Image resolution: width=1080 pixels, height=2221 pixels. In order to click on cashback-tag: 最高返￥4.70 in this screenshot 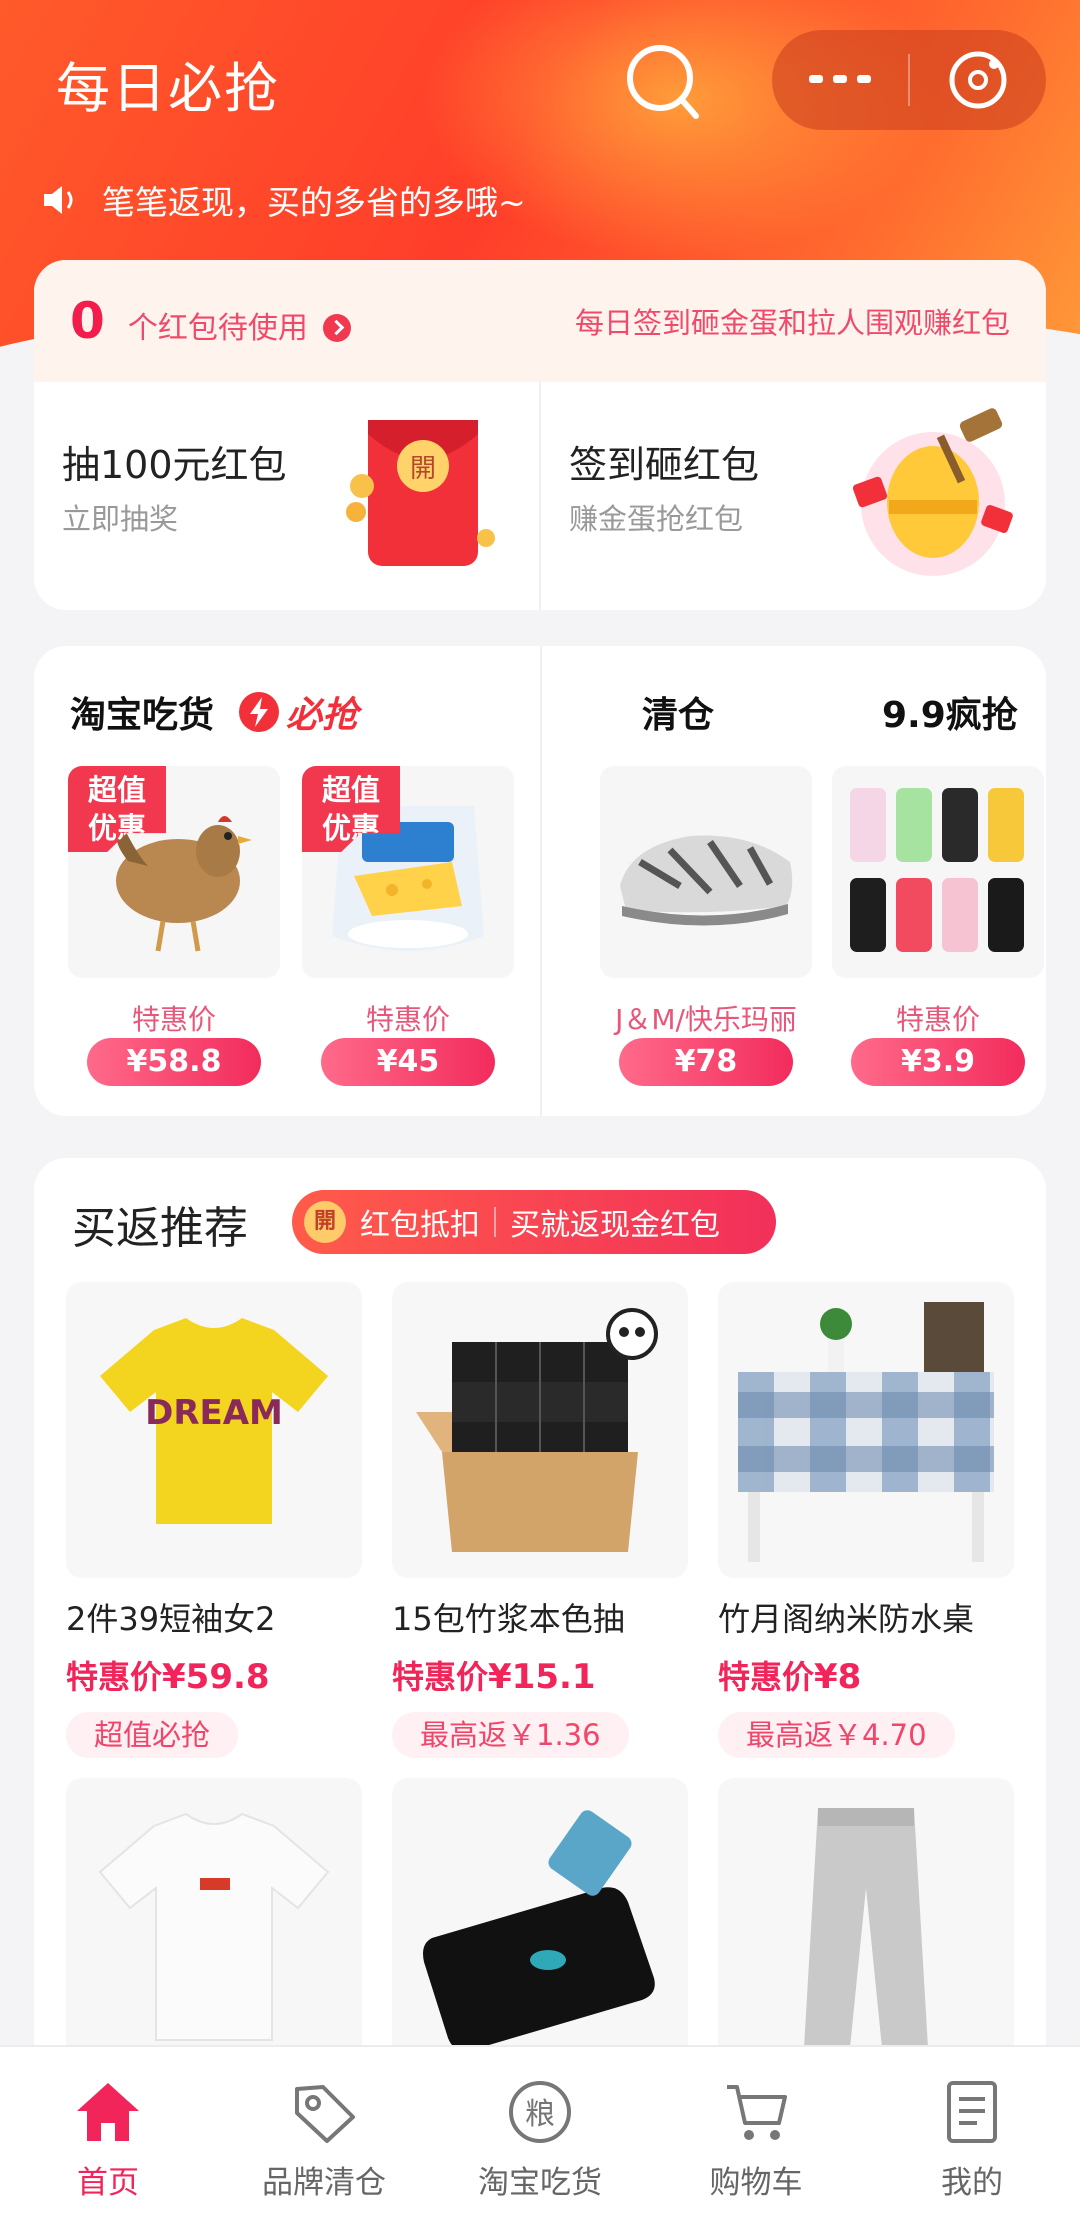, I will do `click(836, 1735)`.